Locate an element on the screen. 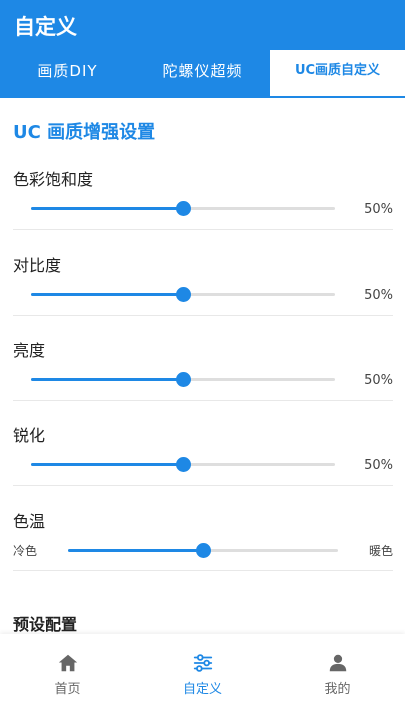 The image size is (405, 720). brightness-setting: 亮度 50% is located at coordinates (203, 366).